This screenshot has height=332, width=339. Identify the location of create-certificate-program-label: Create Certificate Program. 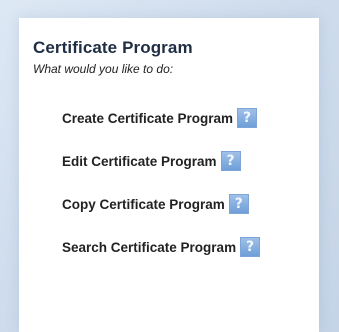
(147, 118).